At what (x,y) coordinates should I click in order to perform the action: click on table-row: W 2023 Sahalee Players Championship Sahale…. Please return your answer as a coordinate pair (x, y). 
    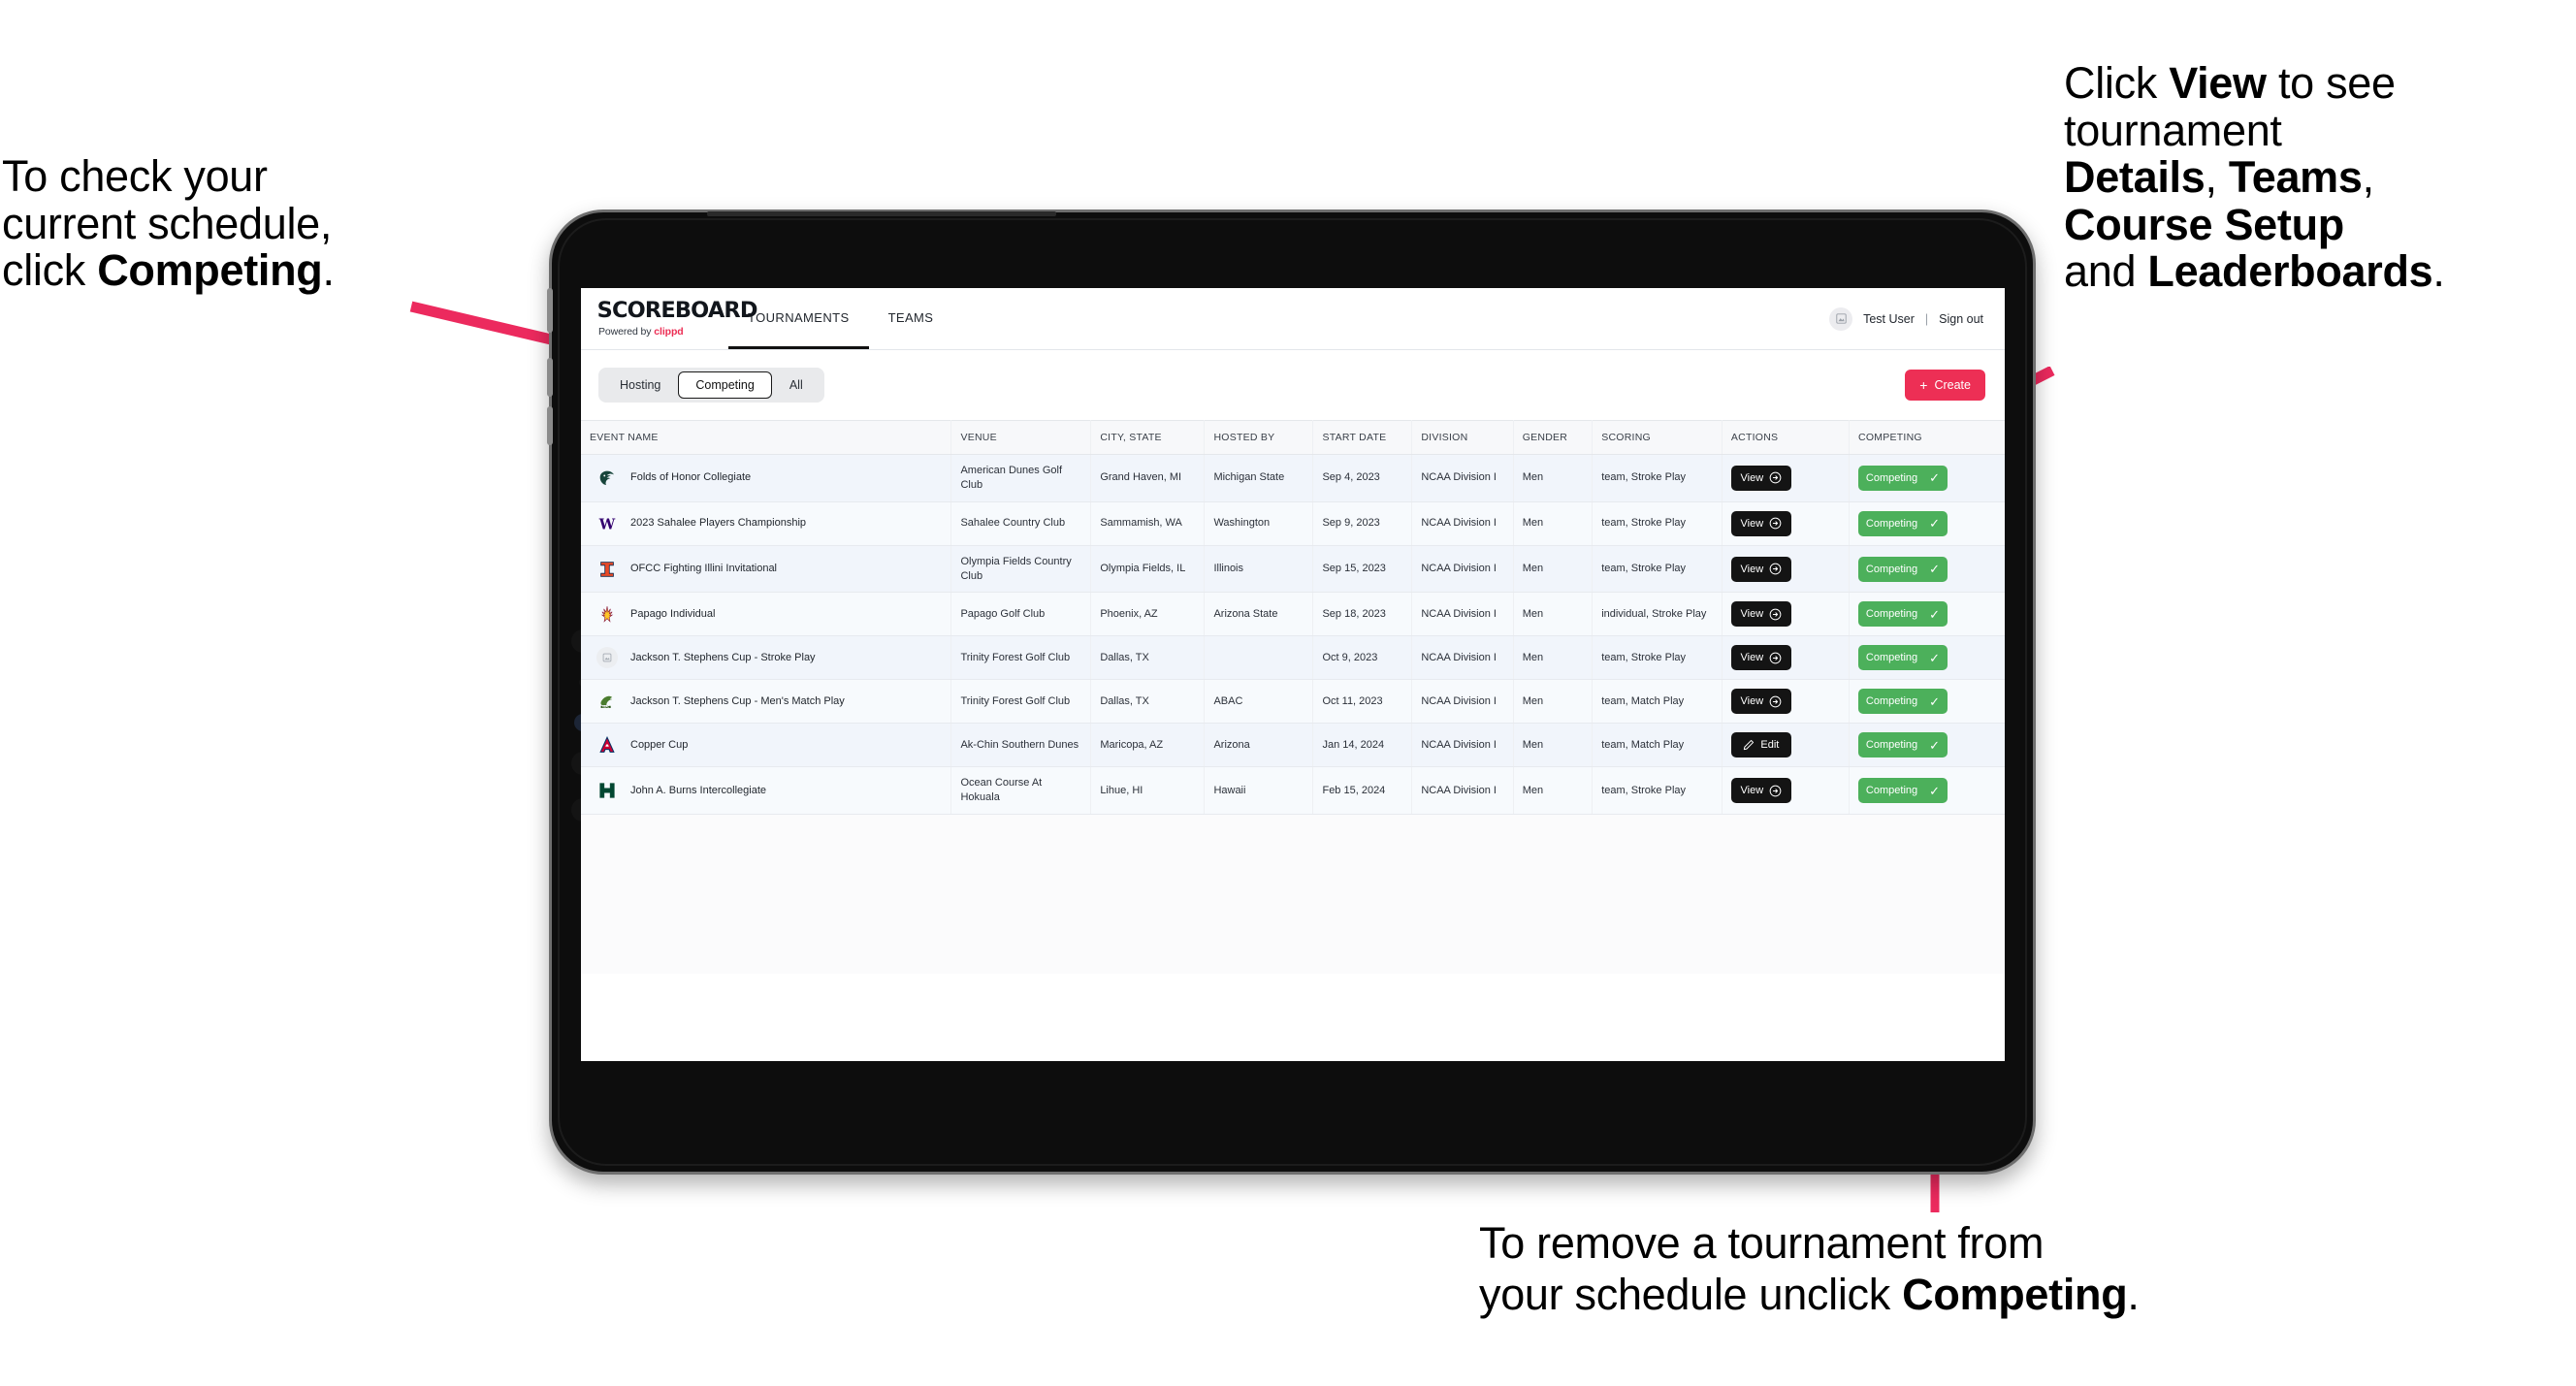
    Looking at the image, I should click on (1293, 523).